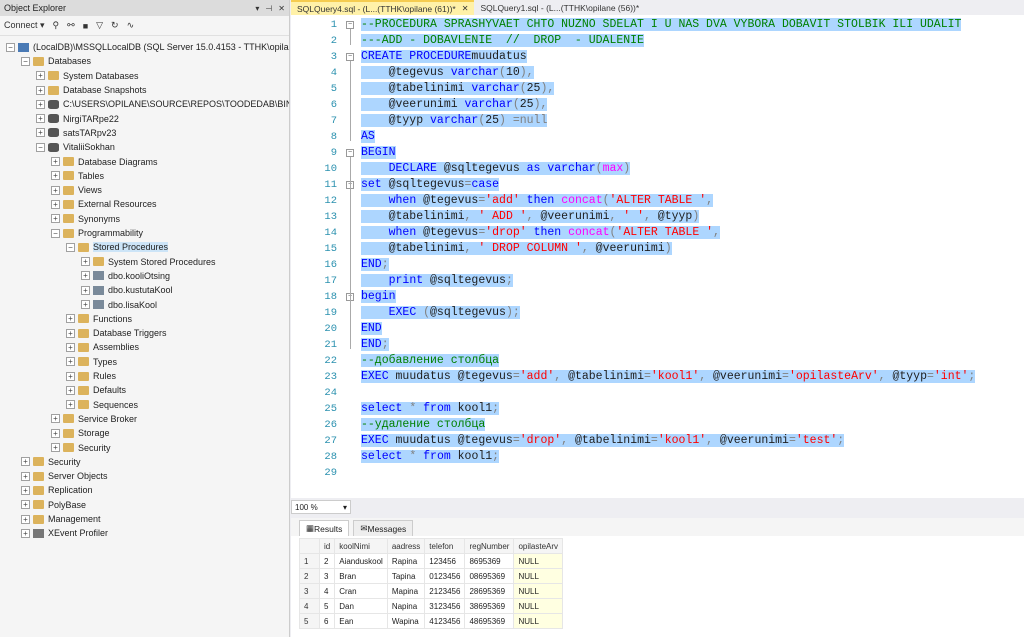 Image resolution: width=1024 pixels, height=637 pixels. What do you see at coordinates (76, 190) in the screenshot?
I see `tree-node: + Views` at bounding box center [76, 190].